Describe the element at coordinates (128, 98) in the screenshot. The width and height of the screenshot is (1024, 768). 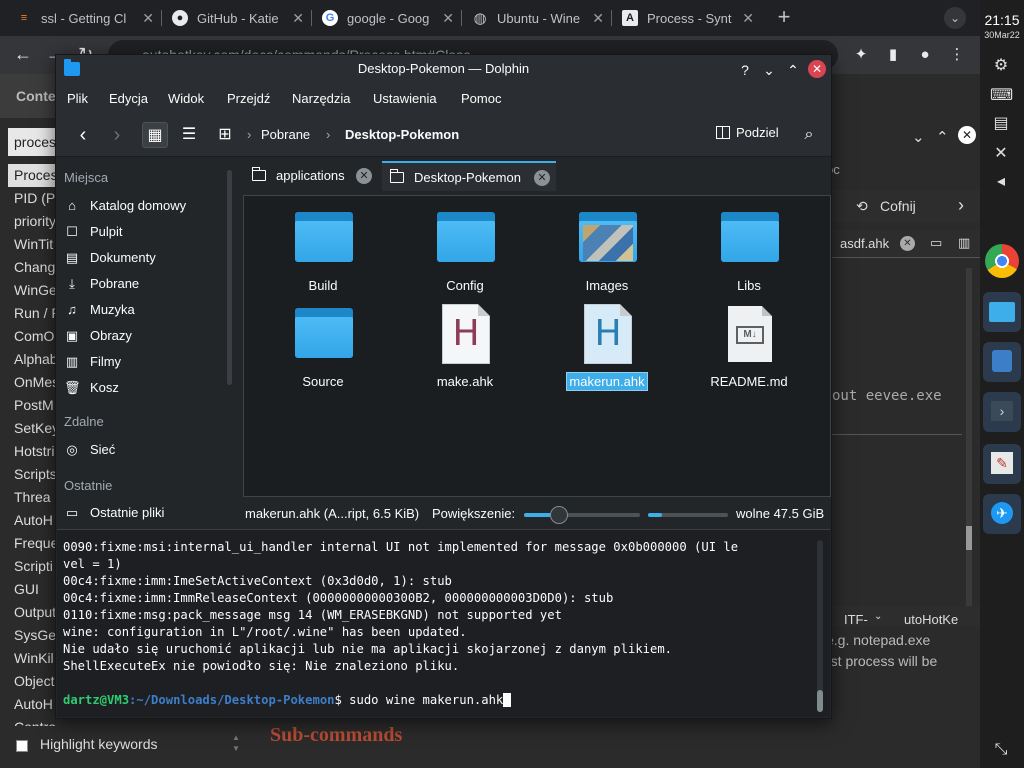
I see `menu-edycja: Edycja` at that location.